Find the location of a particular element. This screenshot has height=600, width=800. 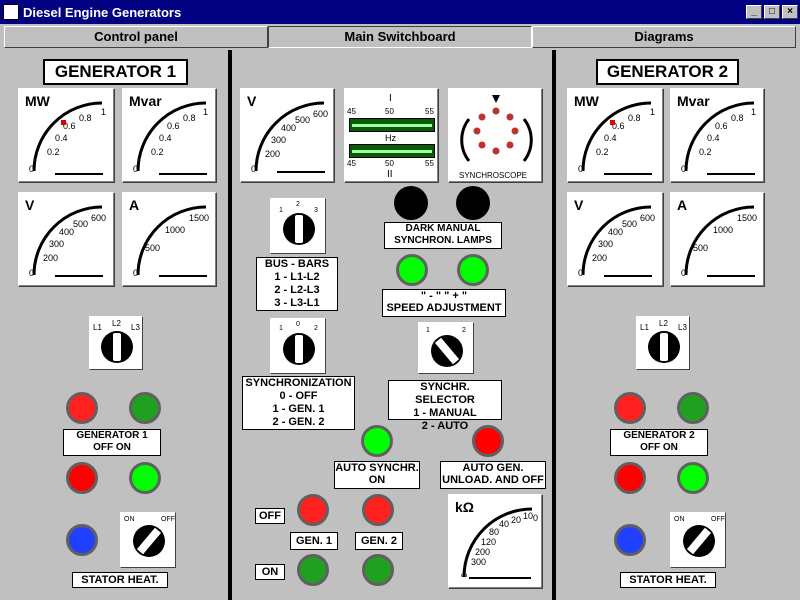

tick-label: 1500 is located at coordinates (199, 218).